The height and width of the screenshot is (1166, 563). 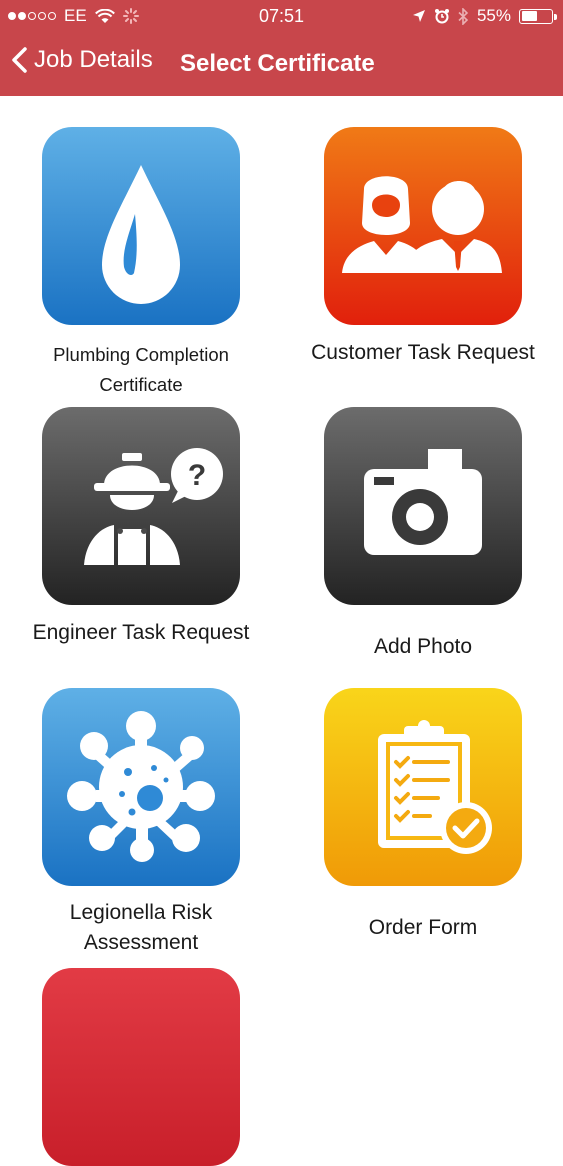 I want to click on location-icon, so click(x=418, y=16).